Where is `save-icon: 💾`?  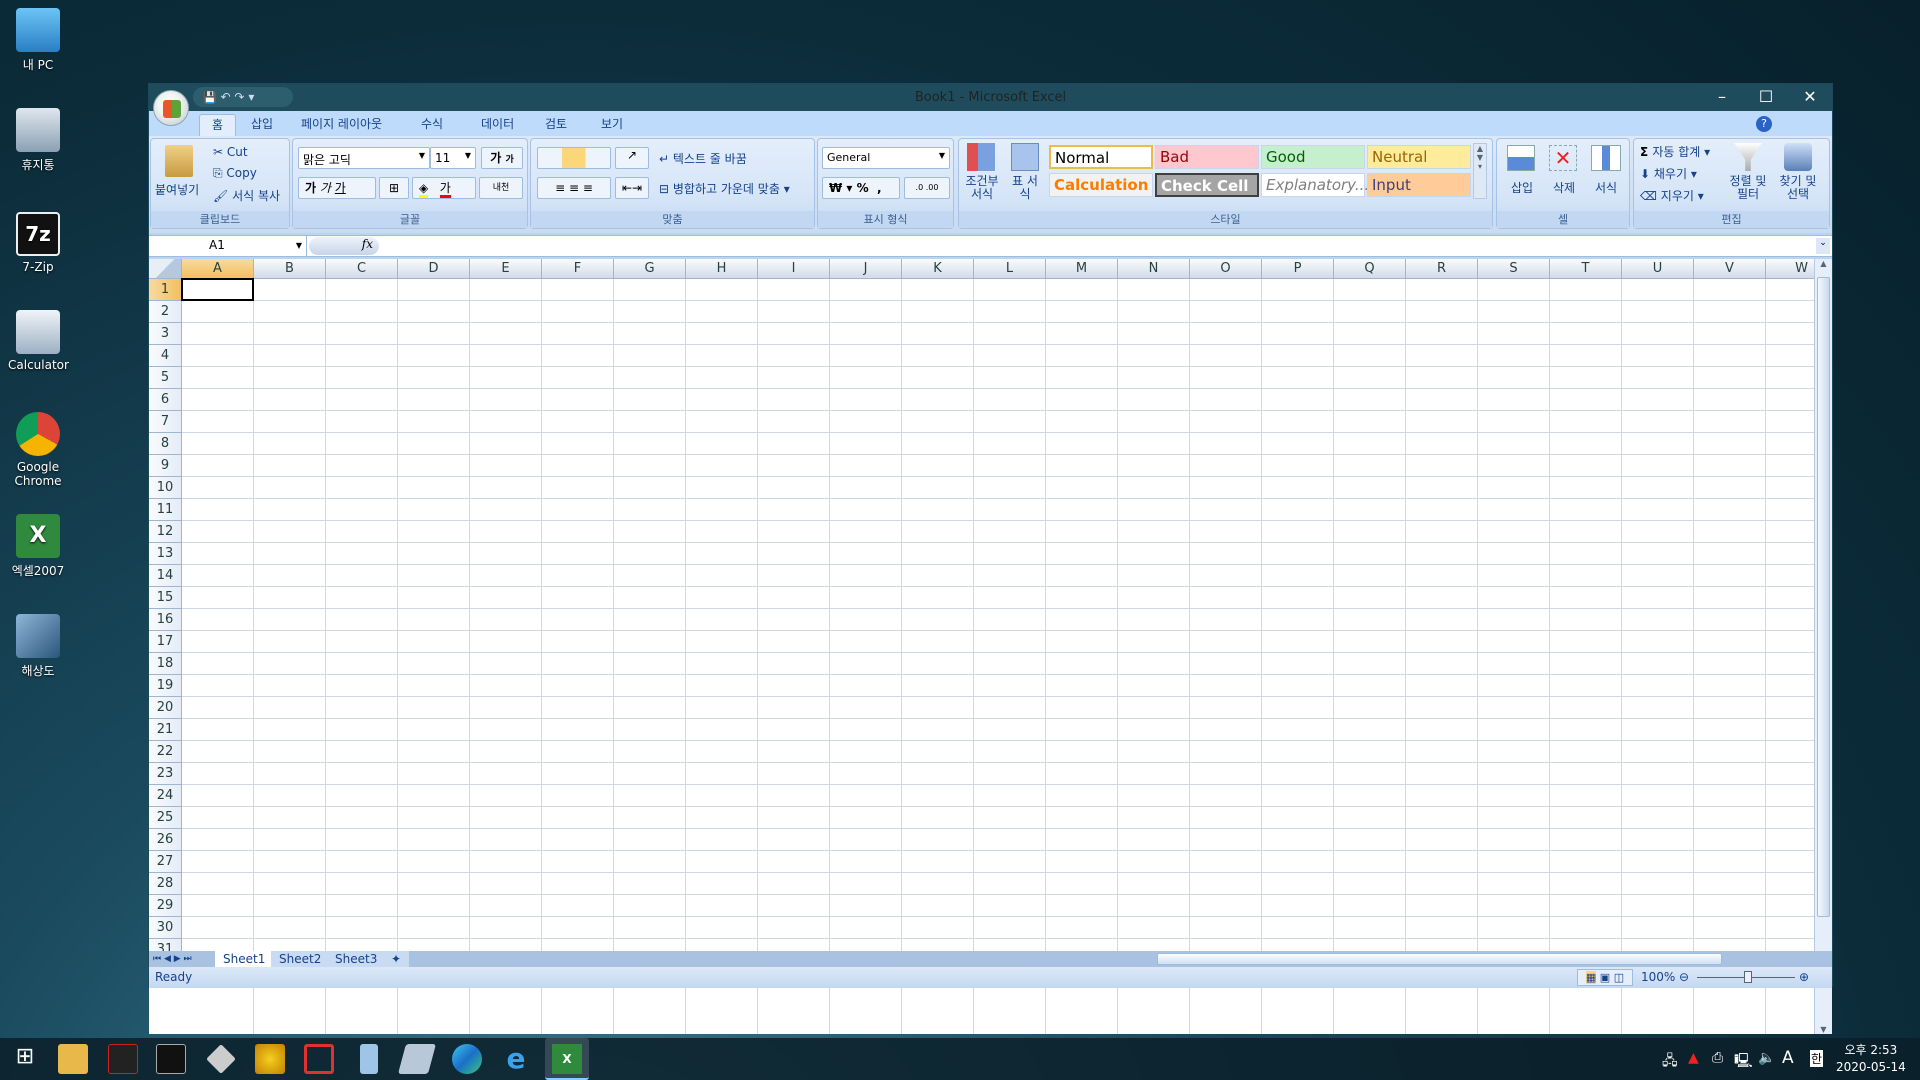
save-icon: 💾 is located at coordinates (210, 97).